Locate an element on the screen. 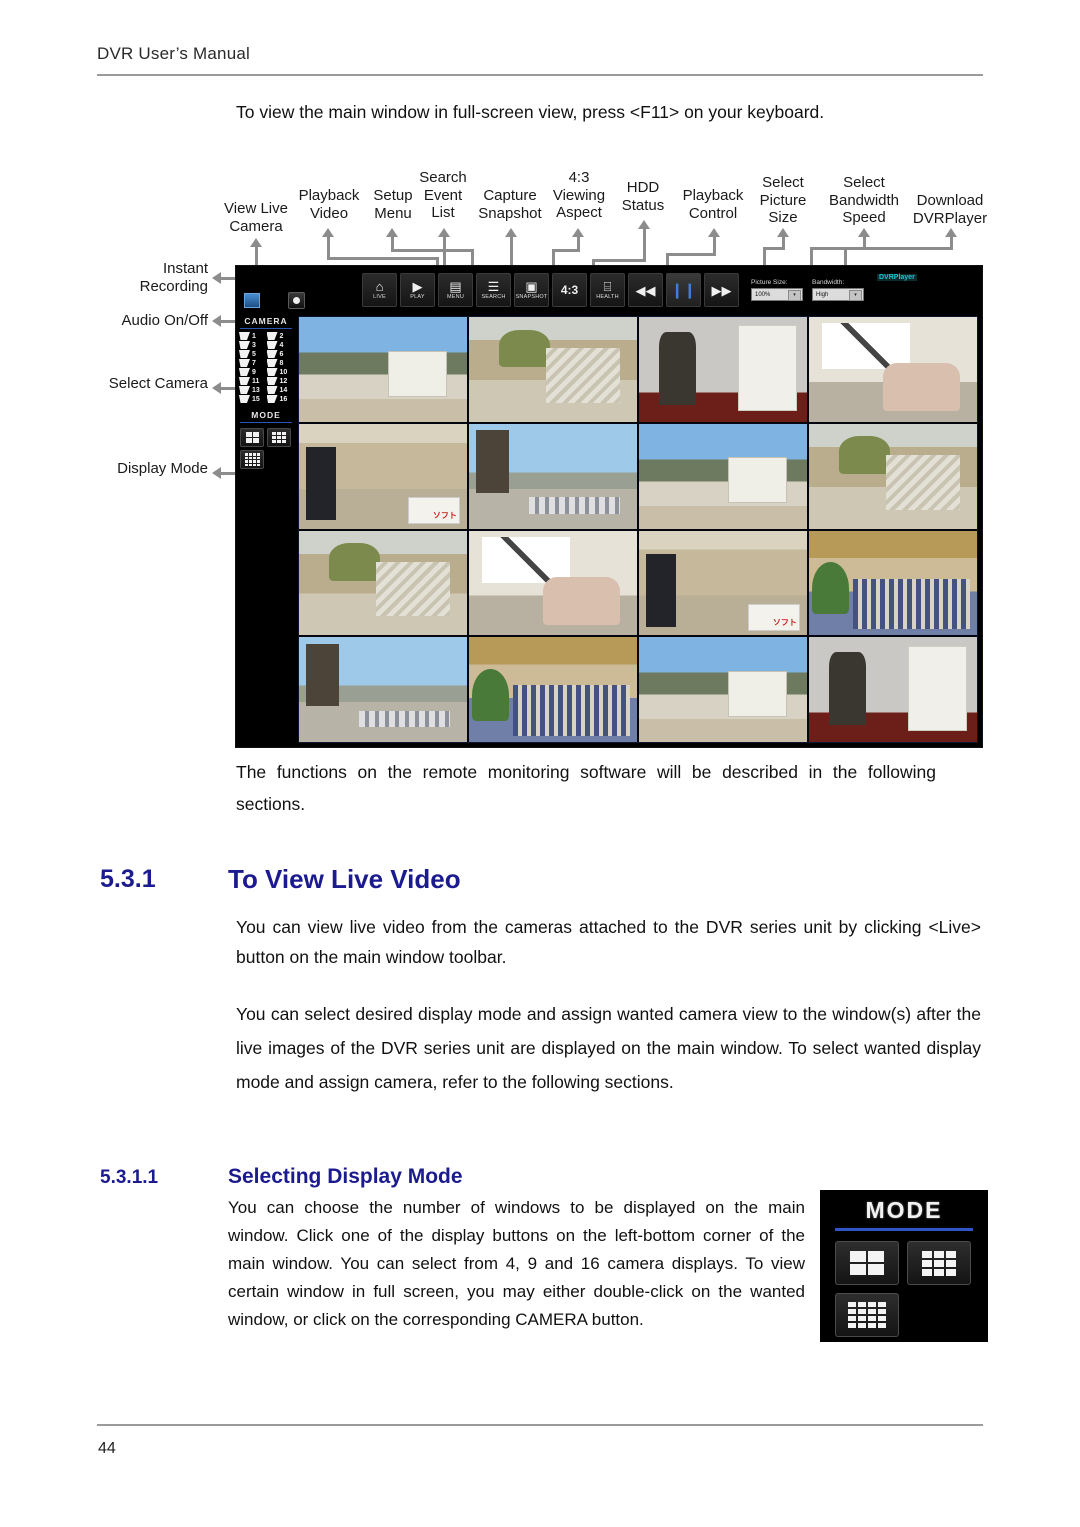  camera-button-grid: 1 2 3 4 5 6 7 8 9 10 11 12 13 14 15 16 is located at coordinates (266, 367).